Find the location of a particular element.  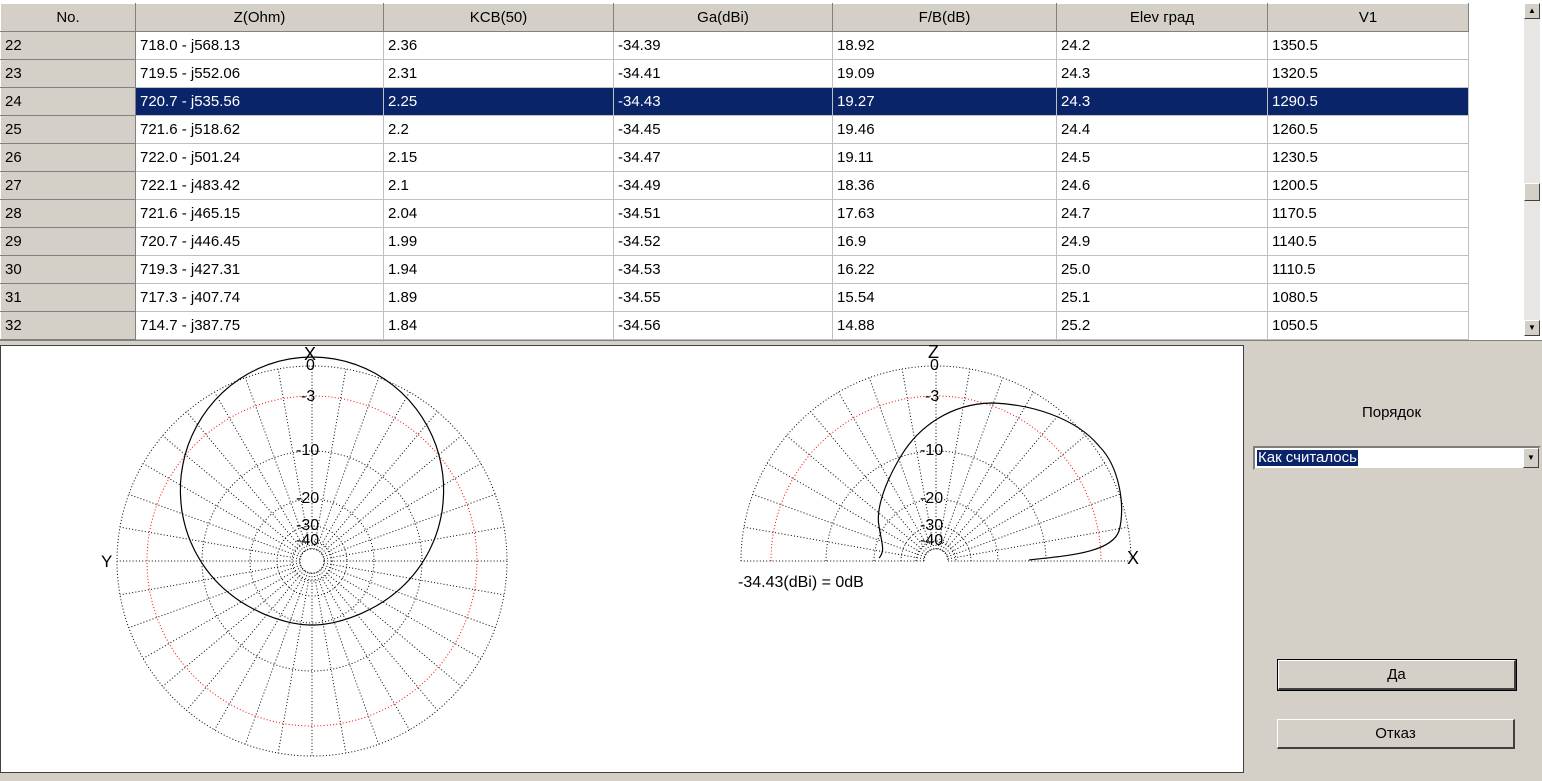

table-cell: 714.7 - j387.75 is located at coordinates (259, 325).